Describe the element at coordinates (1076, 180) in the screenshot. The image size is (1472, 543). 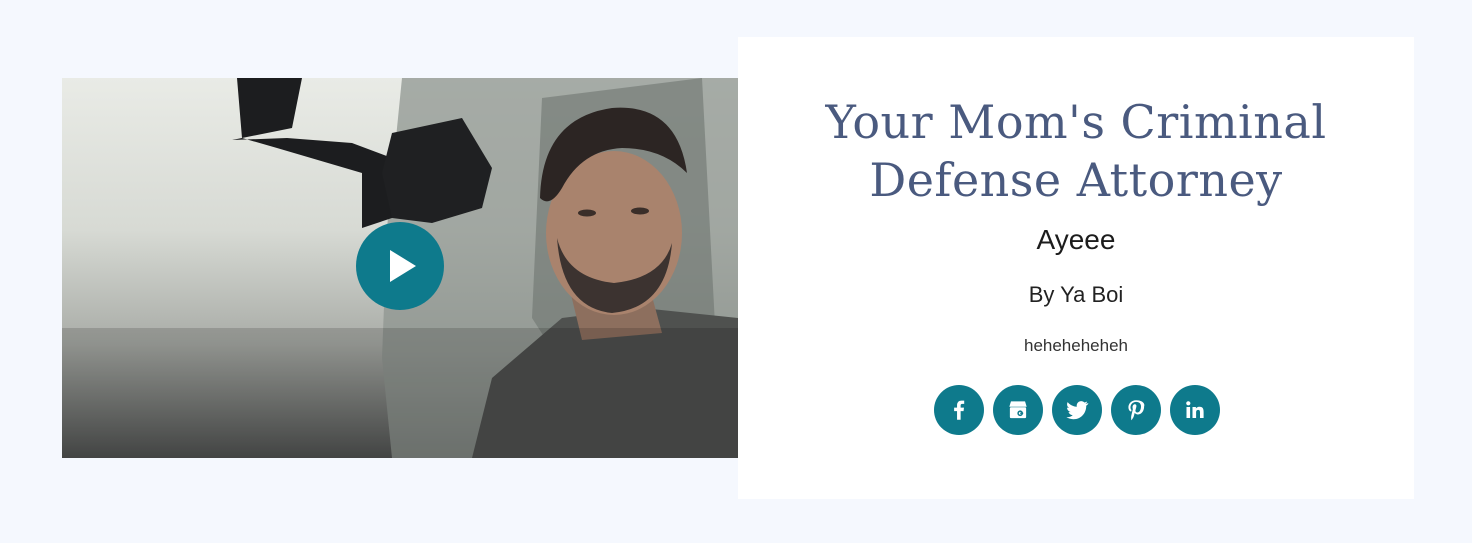
I see `title-line-2: Defense Attorney` at that location.